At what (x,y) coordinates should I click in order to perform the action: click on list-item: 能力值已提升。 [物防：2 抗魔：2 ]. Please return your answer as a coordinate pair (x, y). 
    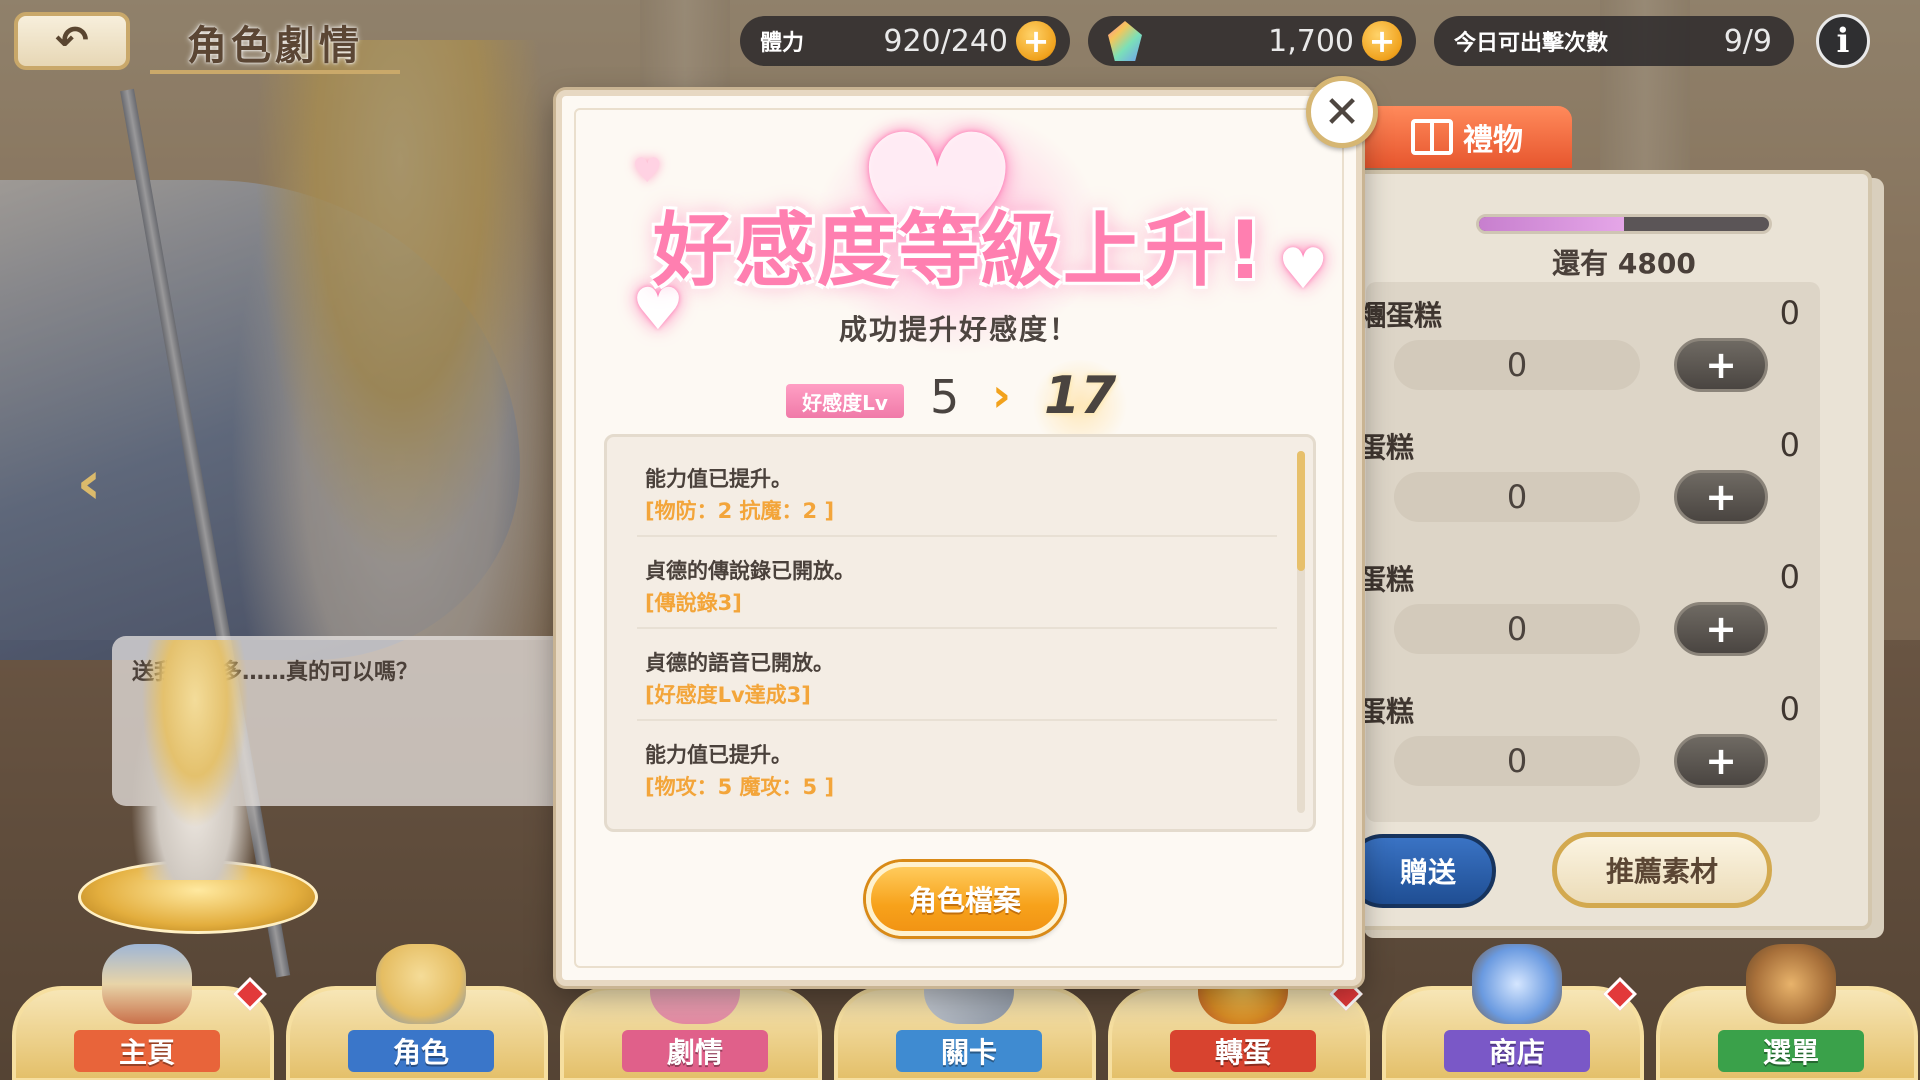
    Looking at the image, I should click on (957, 491).